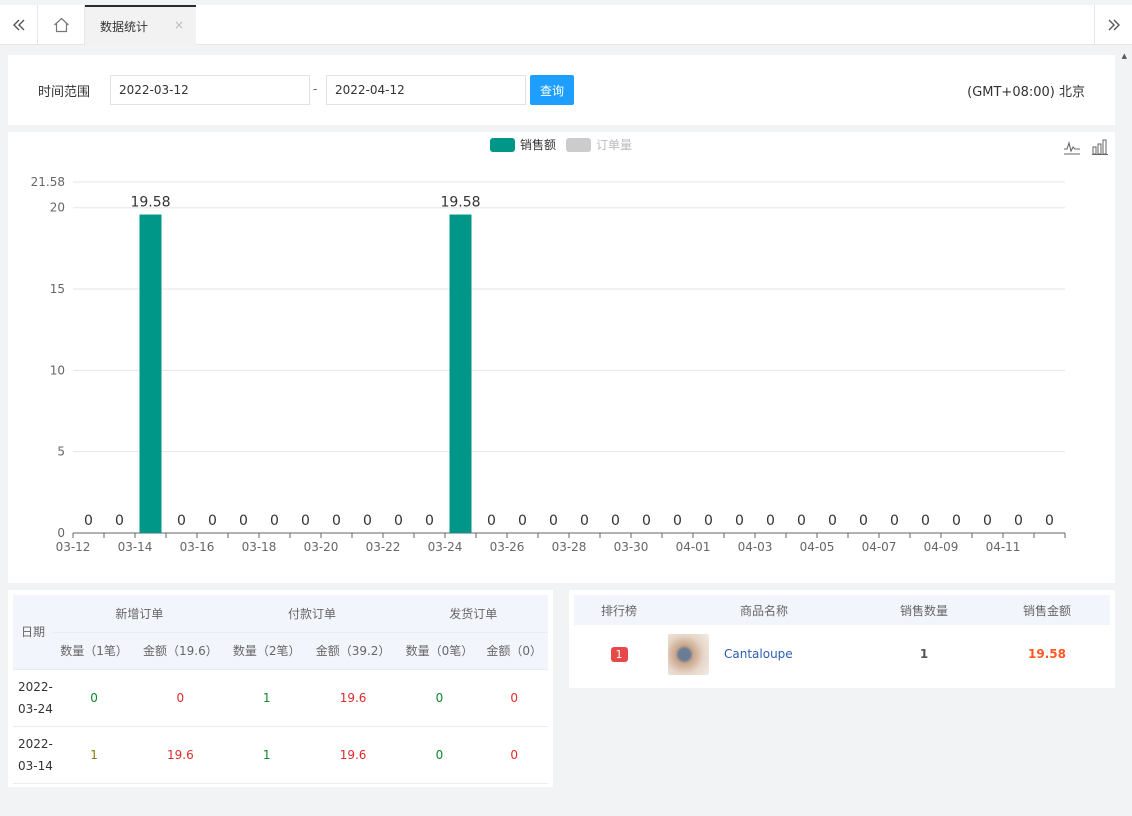 The image size is (1132, 816). What do you see at coordinates (57, 370) in the screenshot?
I see `y-tick-label: 10` at bounding box center [57, 370].